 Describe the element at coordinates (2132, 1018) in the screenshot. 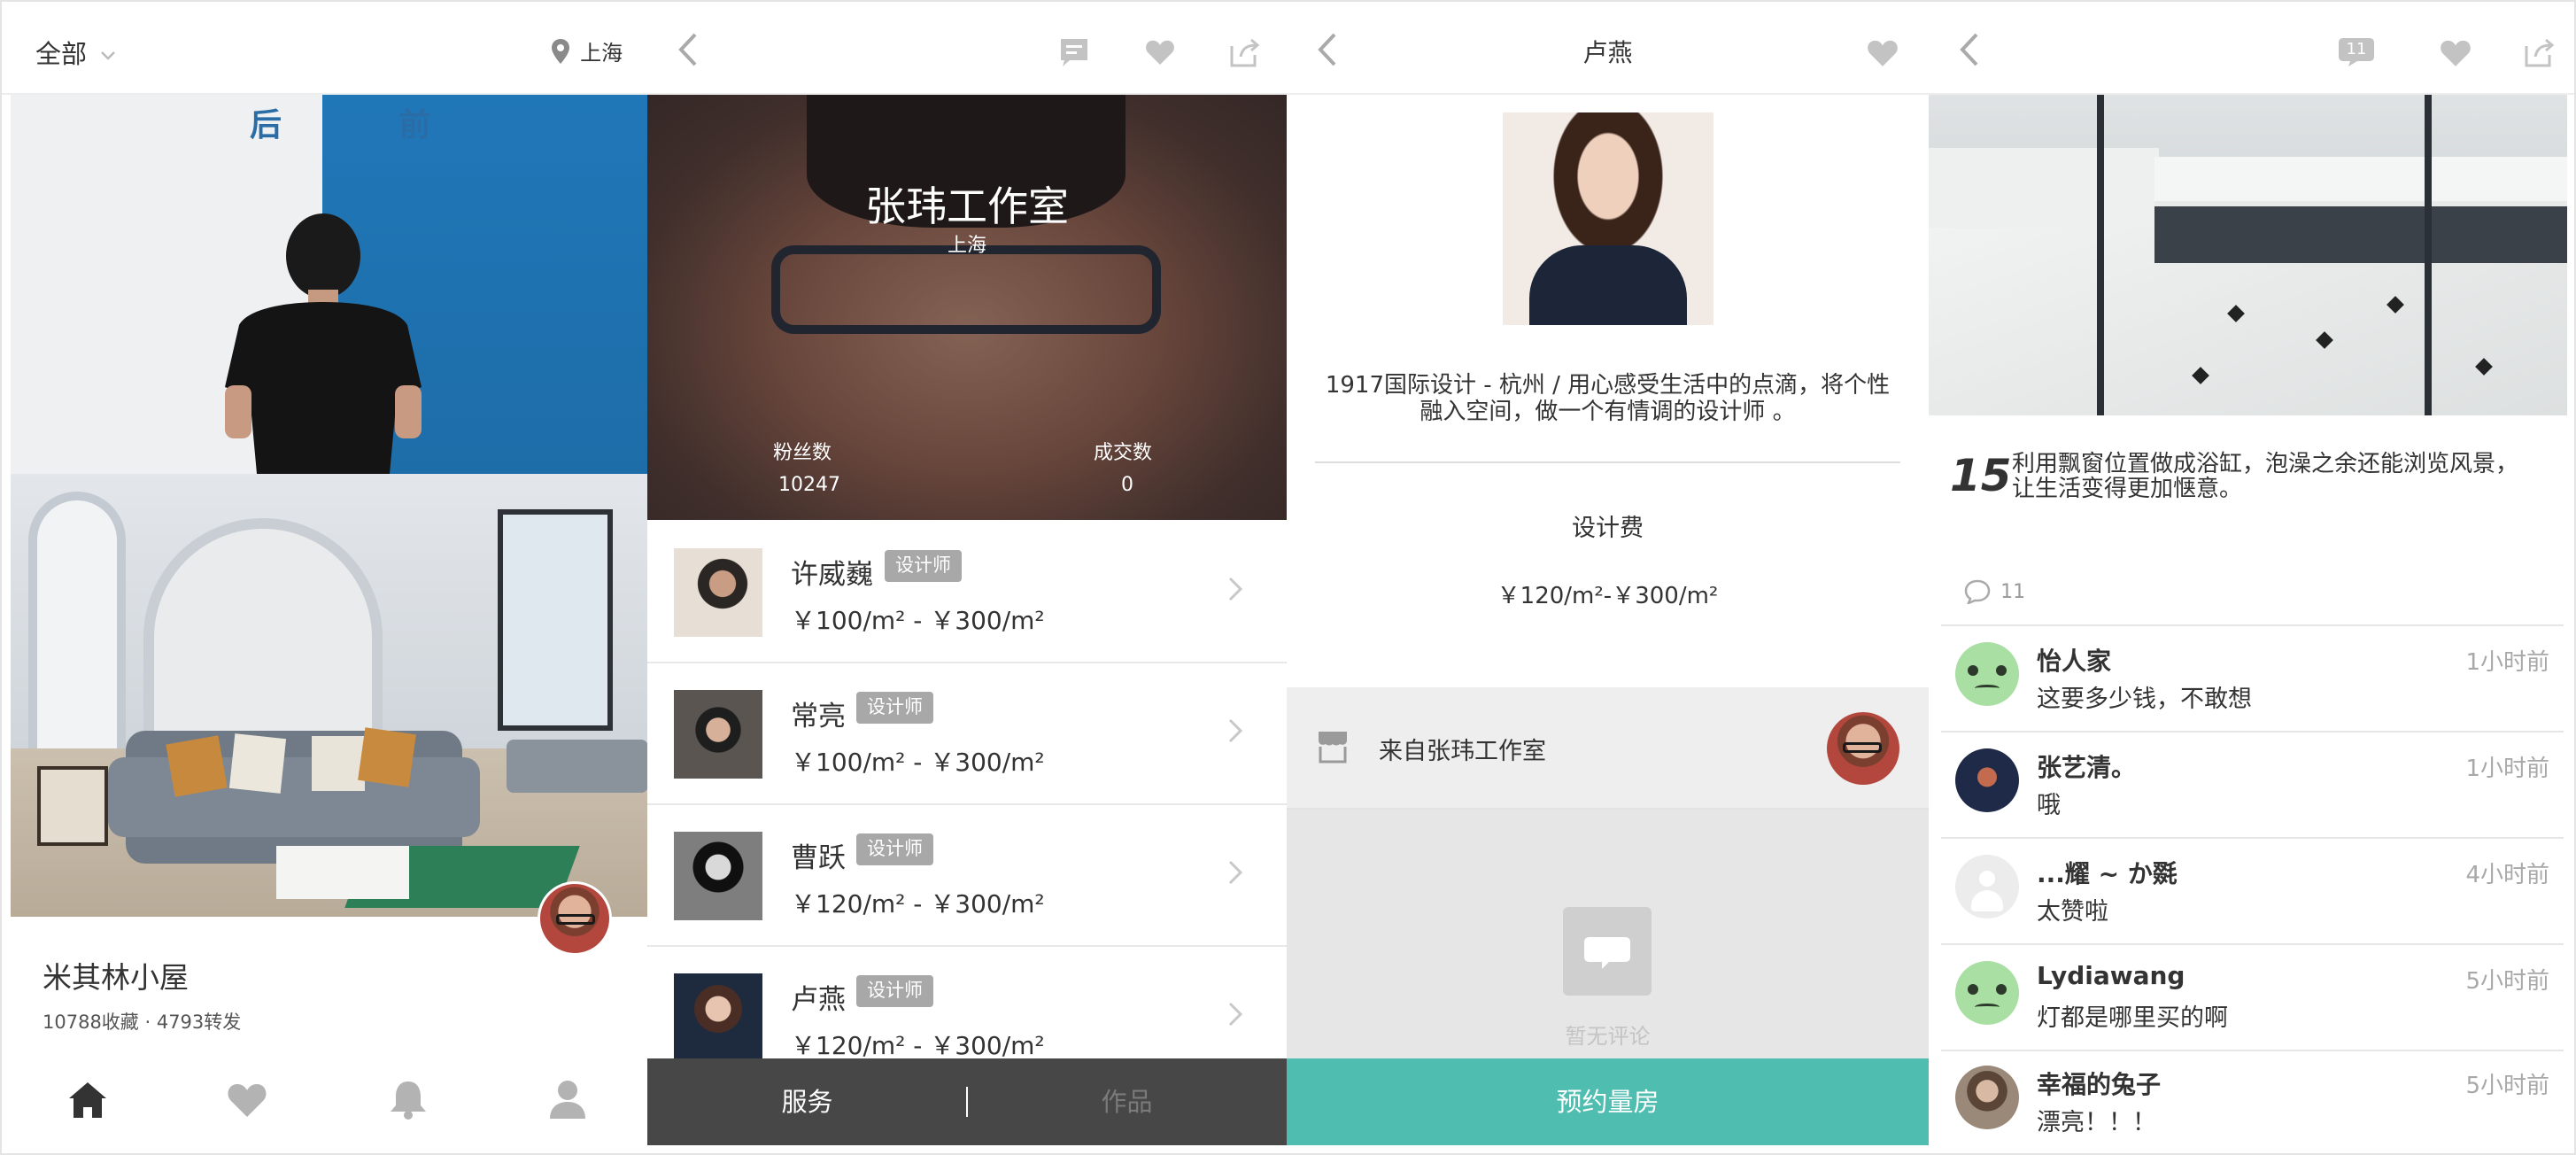

I see `comment-text: 灯都是哪里买的啊` at that location.